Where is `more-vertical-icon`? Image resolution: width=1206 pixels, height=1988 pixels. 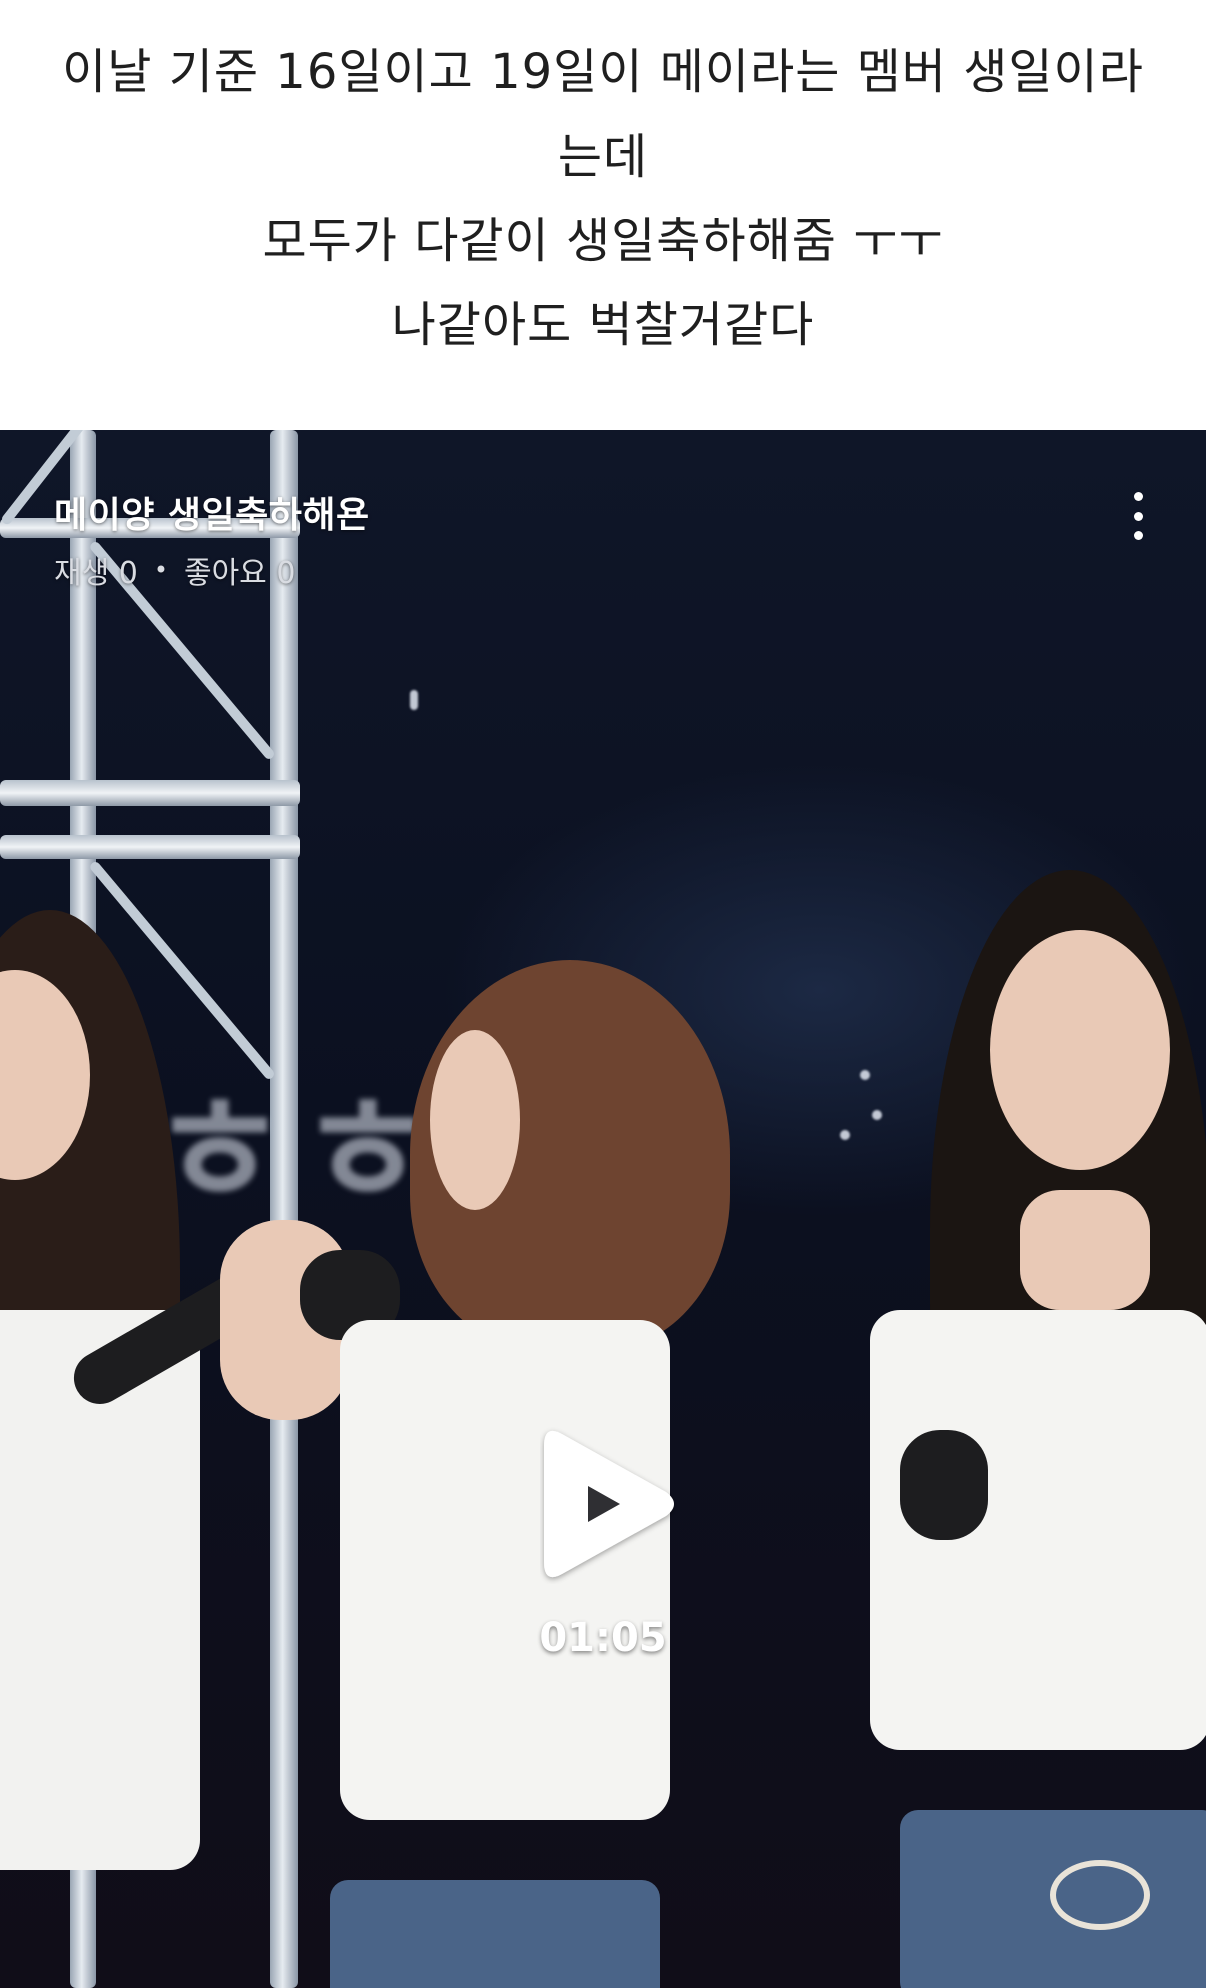
more-vertical-icon is located at coordinates (1138, 496).